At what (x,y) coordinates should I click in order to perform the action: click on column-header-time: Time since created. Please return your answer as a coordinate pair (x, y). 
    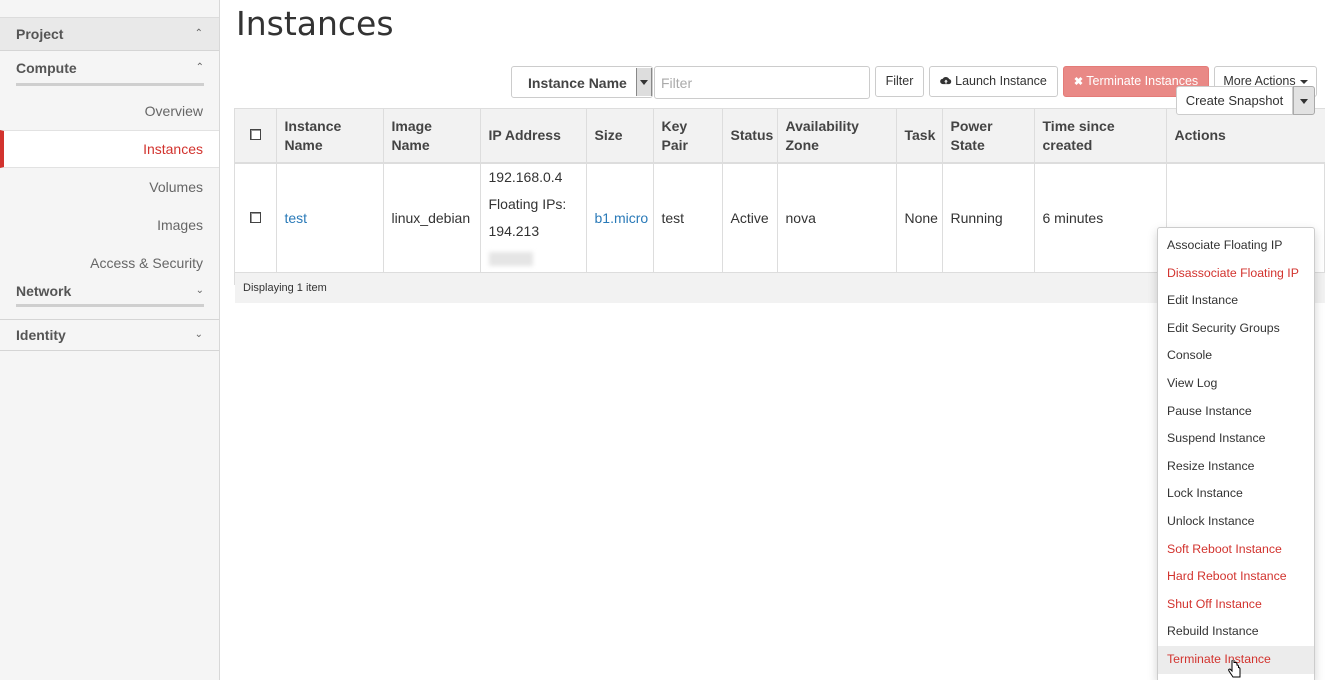
    Looking at the image, I should click on (1100, 136).